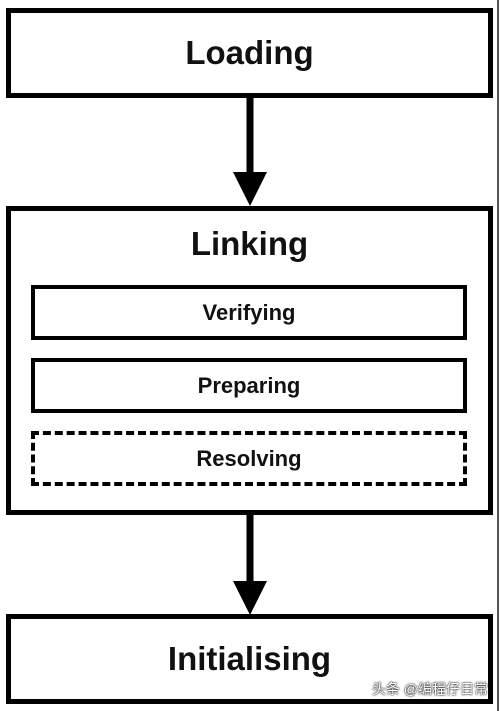  What do you see at coordinates (249, 658) in the screenshot?
I see `initialising-label: Initialising` at bounding box center [249, 658].